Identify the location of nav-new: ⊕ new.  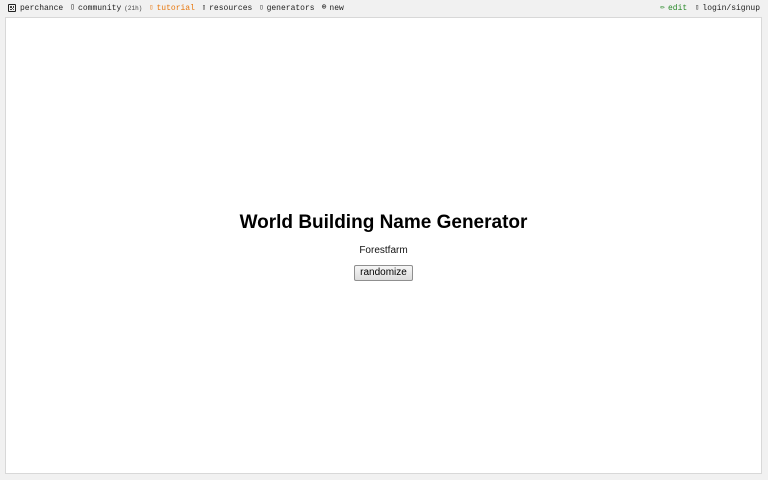
(333, 8).